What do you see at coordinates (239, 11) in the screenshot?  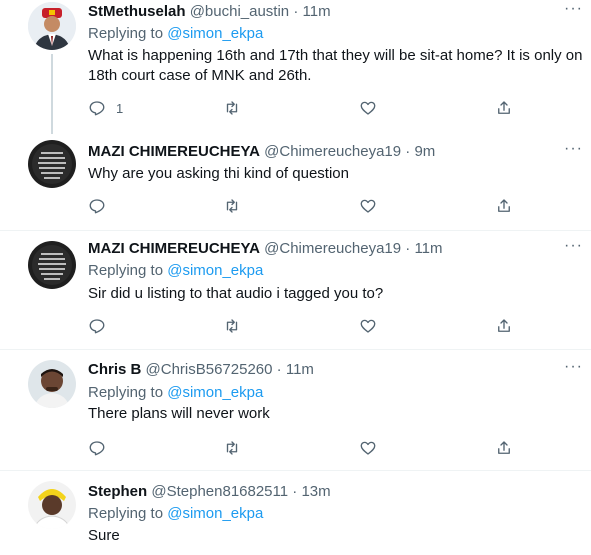 I see `username: @buchi_austin` at bounding box center [239, 11].